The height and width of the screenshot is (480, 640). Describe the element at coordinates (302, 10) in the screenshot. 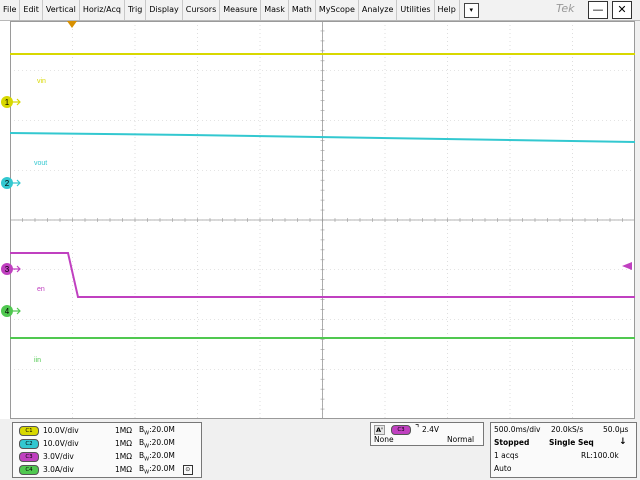

I see `menu-math: Math` at that location.